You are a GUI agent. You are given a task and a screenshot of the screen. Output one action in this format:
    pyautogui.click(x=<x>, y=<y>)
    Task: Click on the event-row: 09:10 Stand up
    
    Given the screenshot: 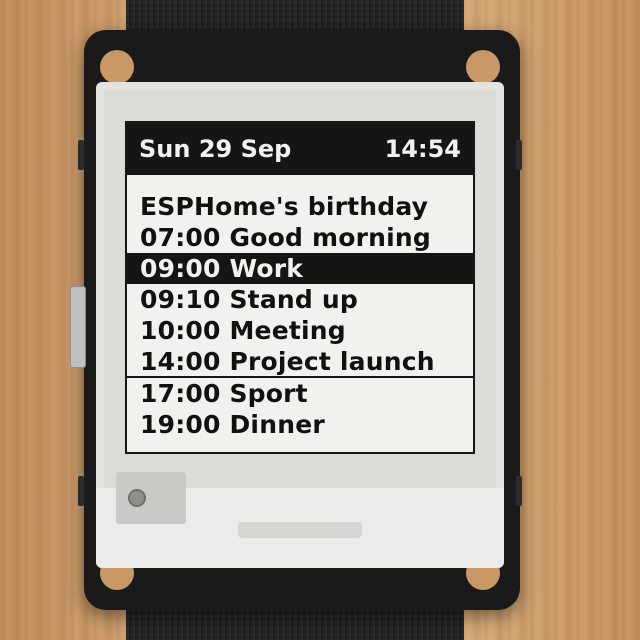 What is the action you would take?
    pyautogui.click(x=249, y=299)
    